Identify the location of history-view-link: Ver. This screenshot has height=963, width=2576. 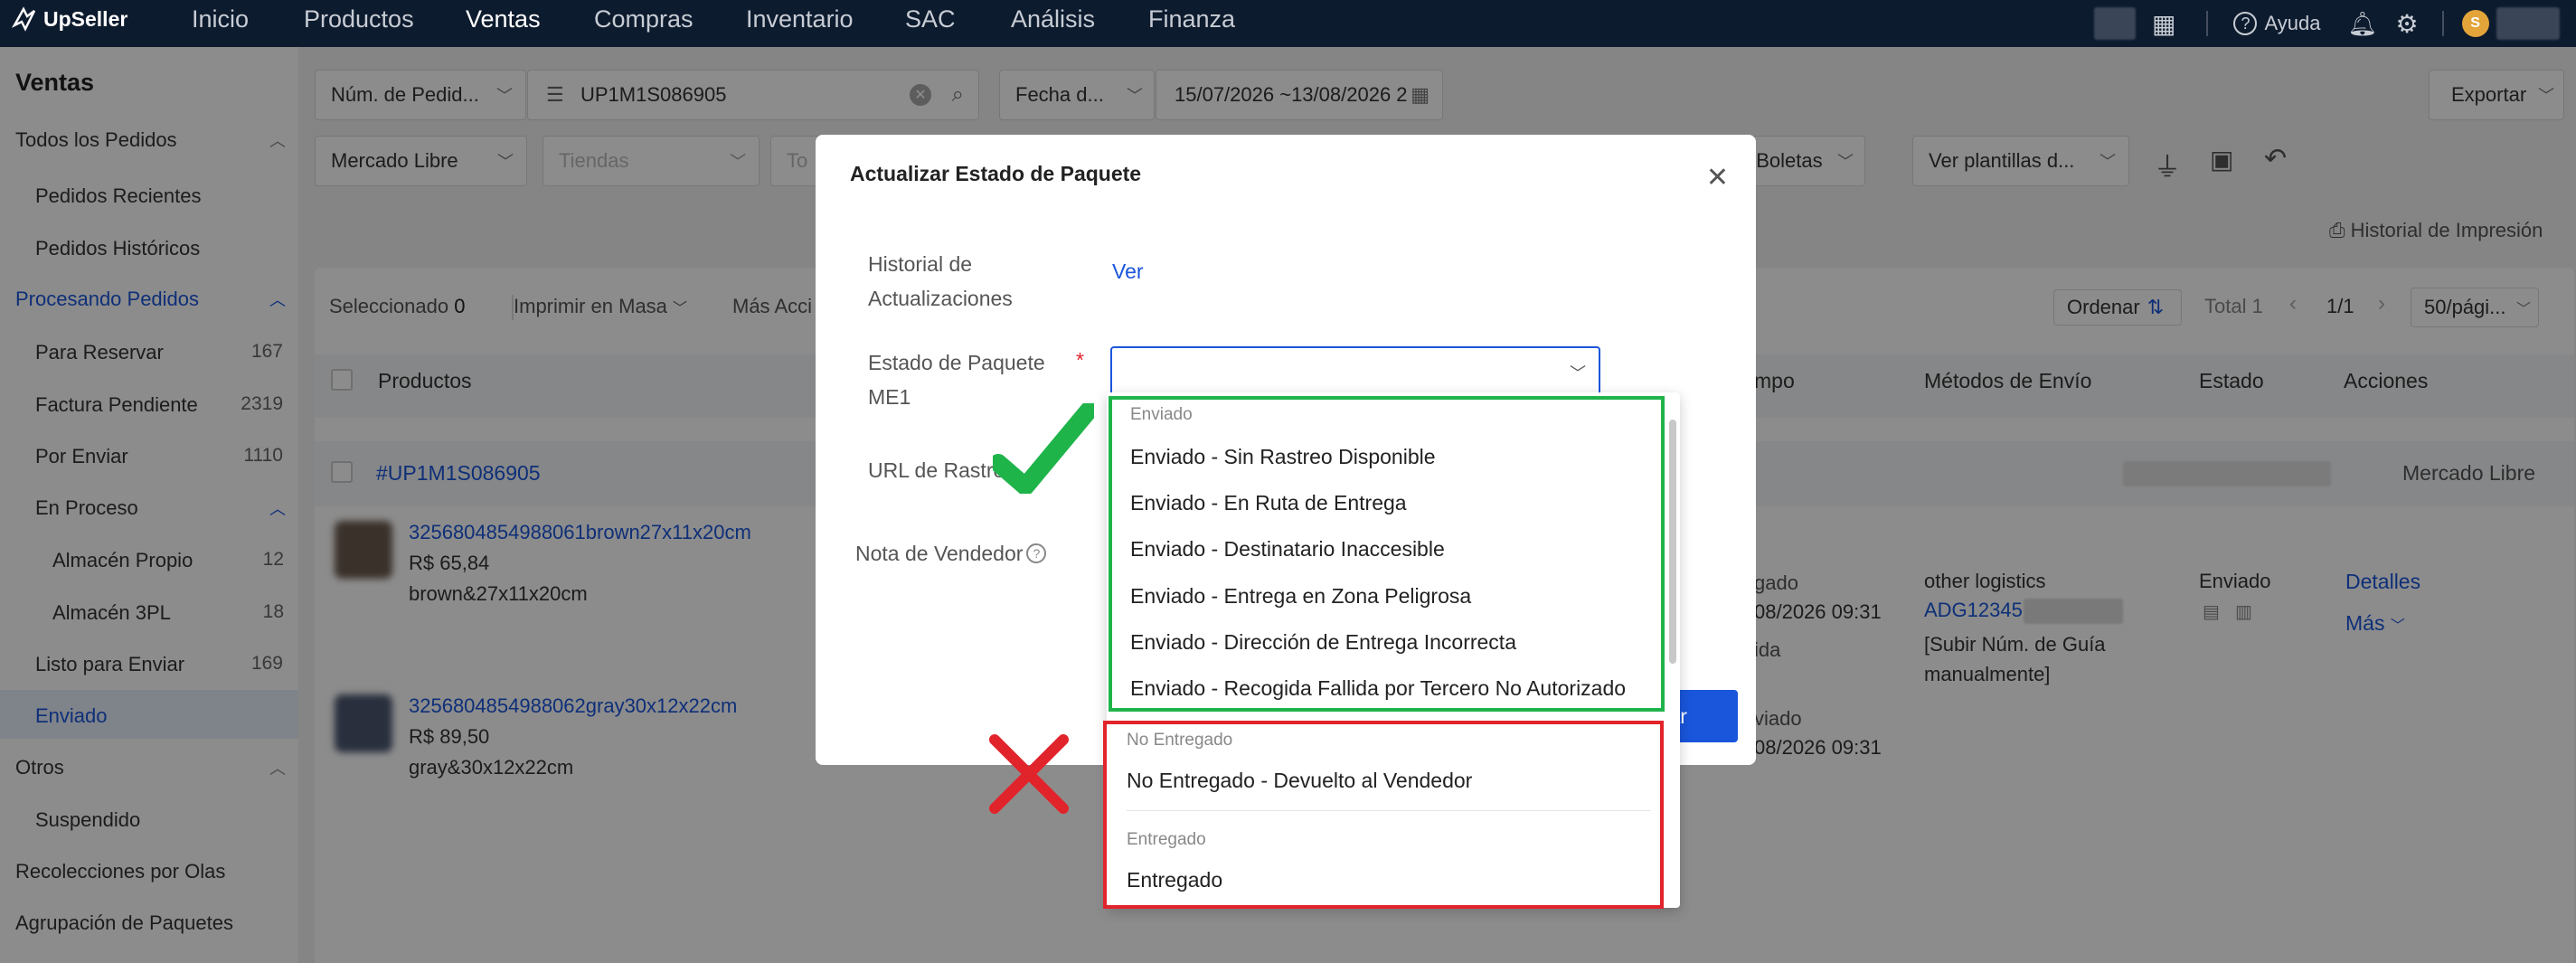
(1128, 272).